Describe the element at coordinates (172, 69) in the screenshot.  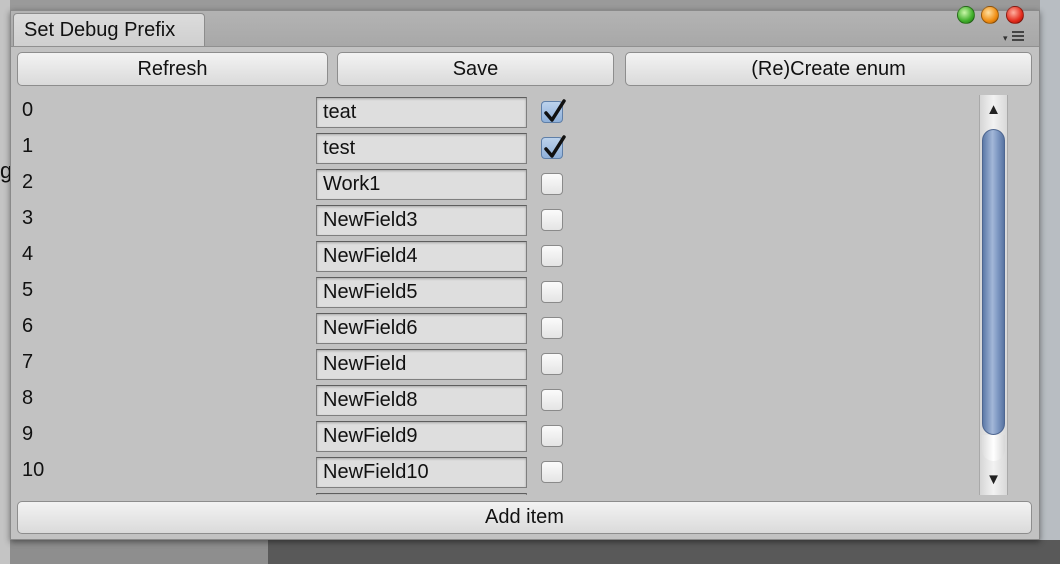
I see `refresh-button: Refresh` at that location.